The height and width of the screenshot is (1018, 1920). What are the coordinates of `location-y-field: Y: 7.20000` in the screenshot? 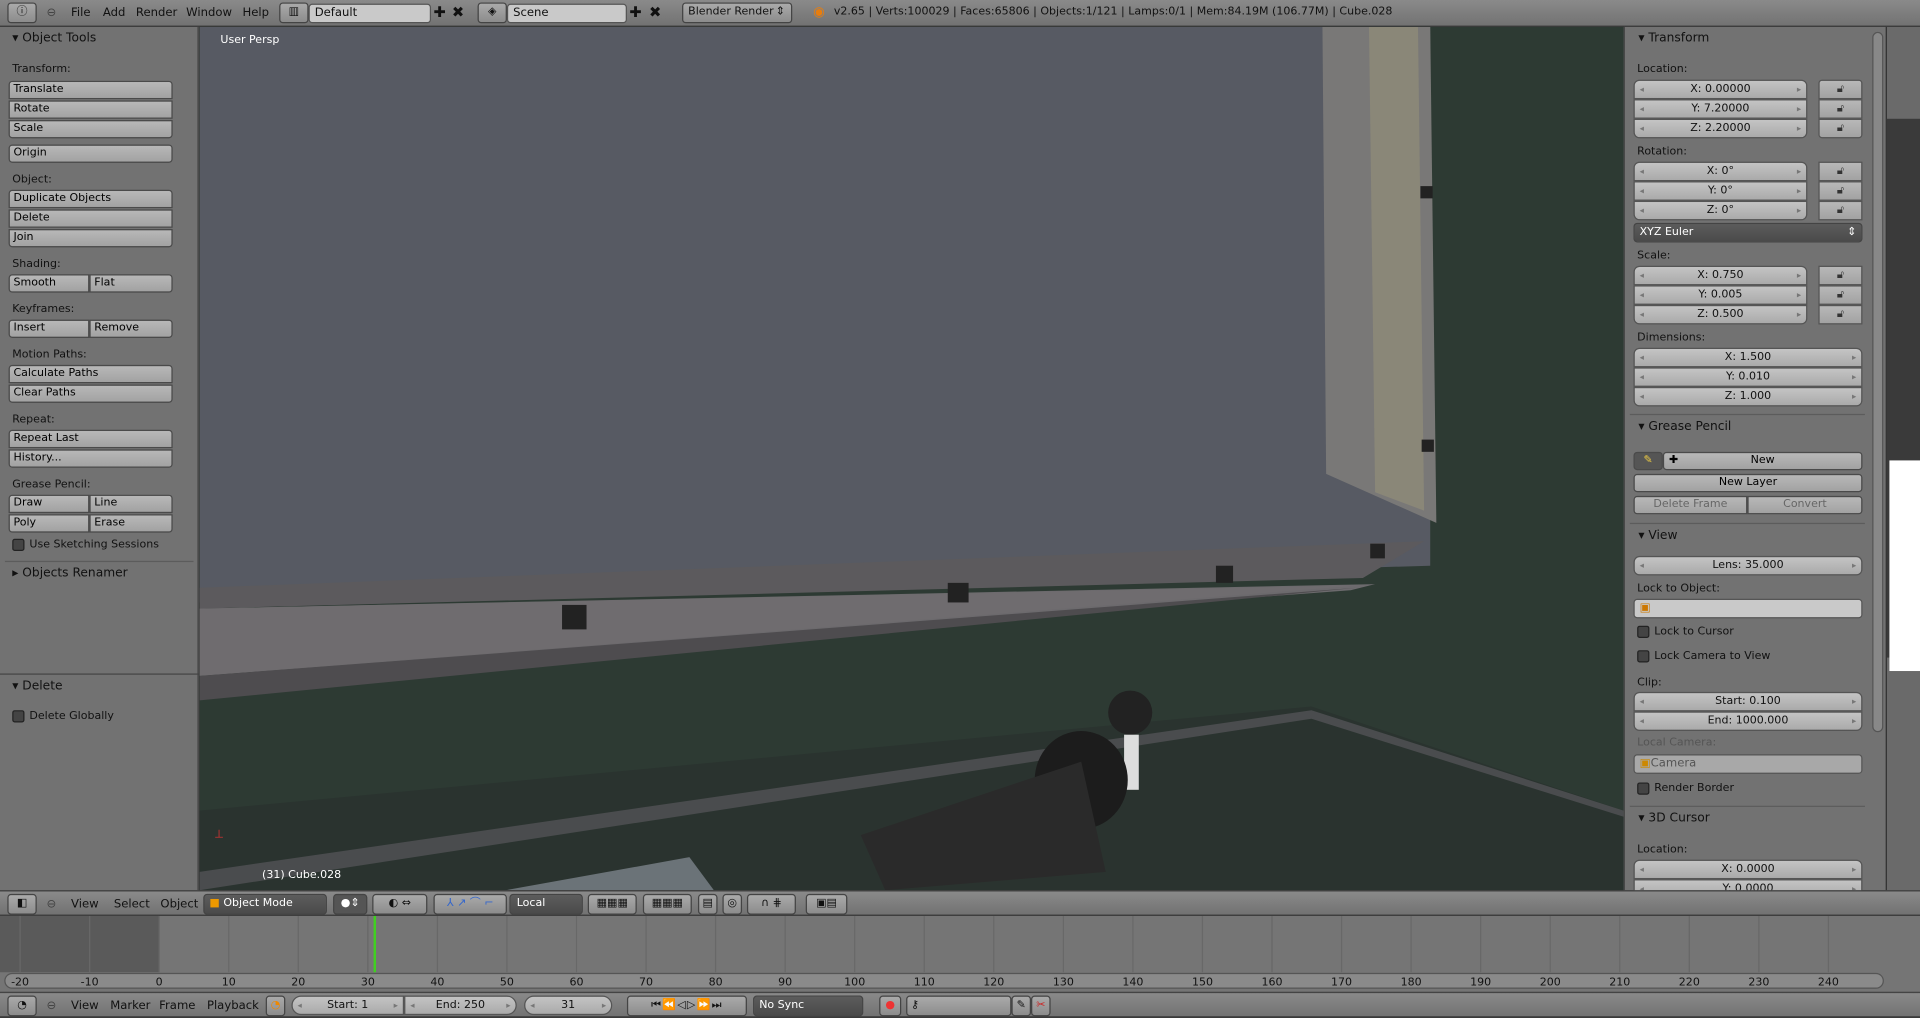 It's located at (1720, 109).